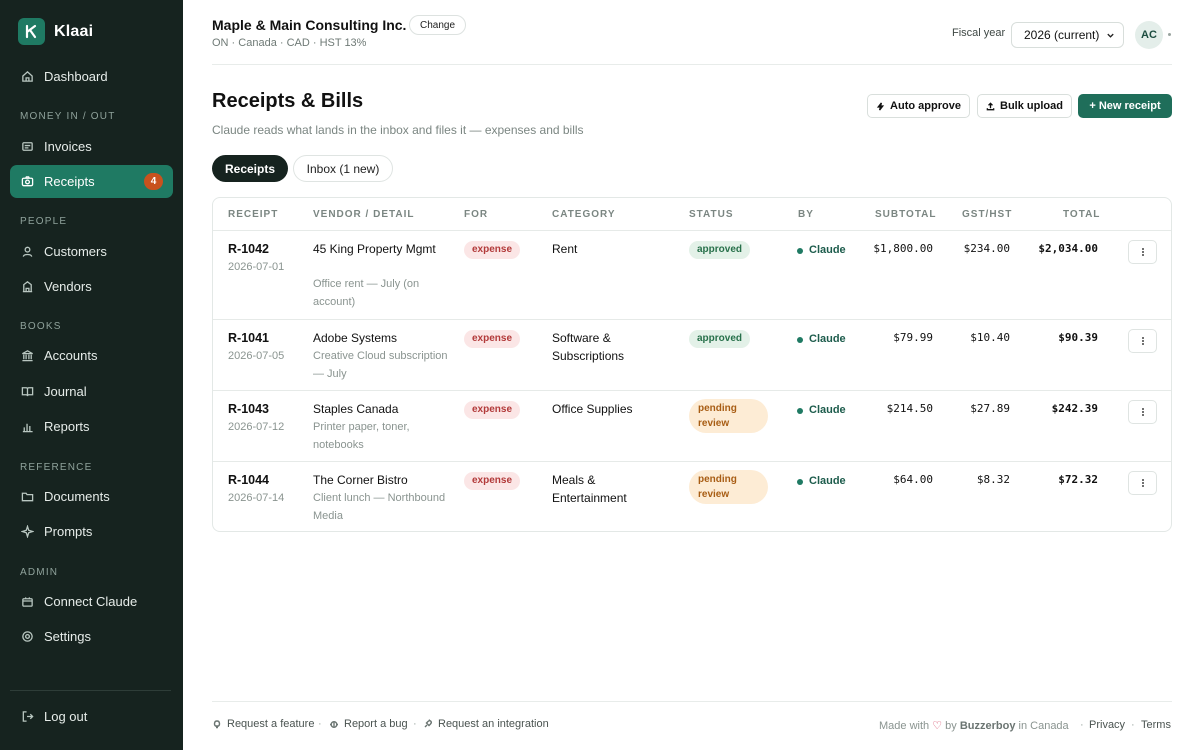 The image size is (1200, 750). Describe the element at coordinates (91, 76) in the screenshot. I see `sidebar-item-dashboard: Dashboard` at that location.